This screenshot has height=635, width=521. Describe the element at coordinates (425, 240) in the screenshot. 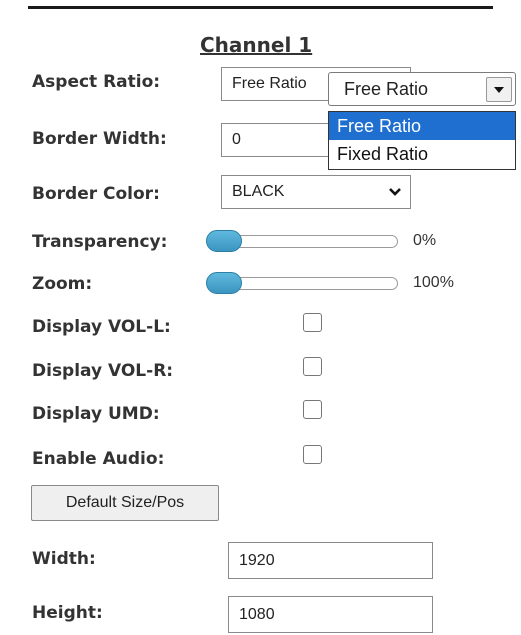

I see `transparency-value: 0%` at that location.